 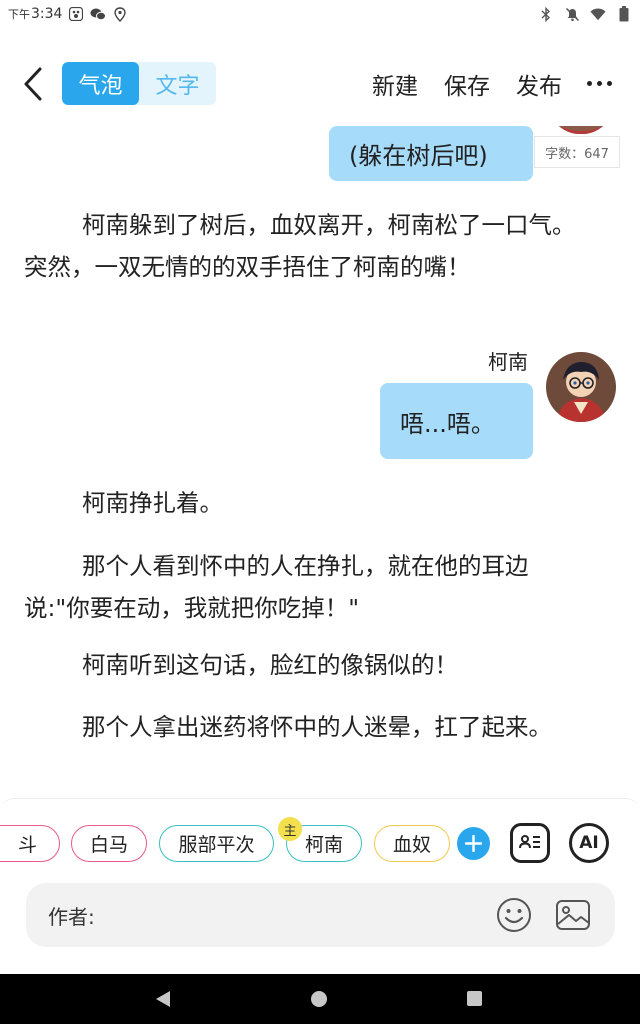 What do you see at coordinates (177, 83) in the screenshot?
I see `tab-text: 文字` at bounding box center [177, 83].